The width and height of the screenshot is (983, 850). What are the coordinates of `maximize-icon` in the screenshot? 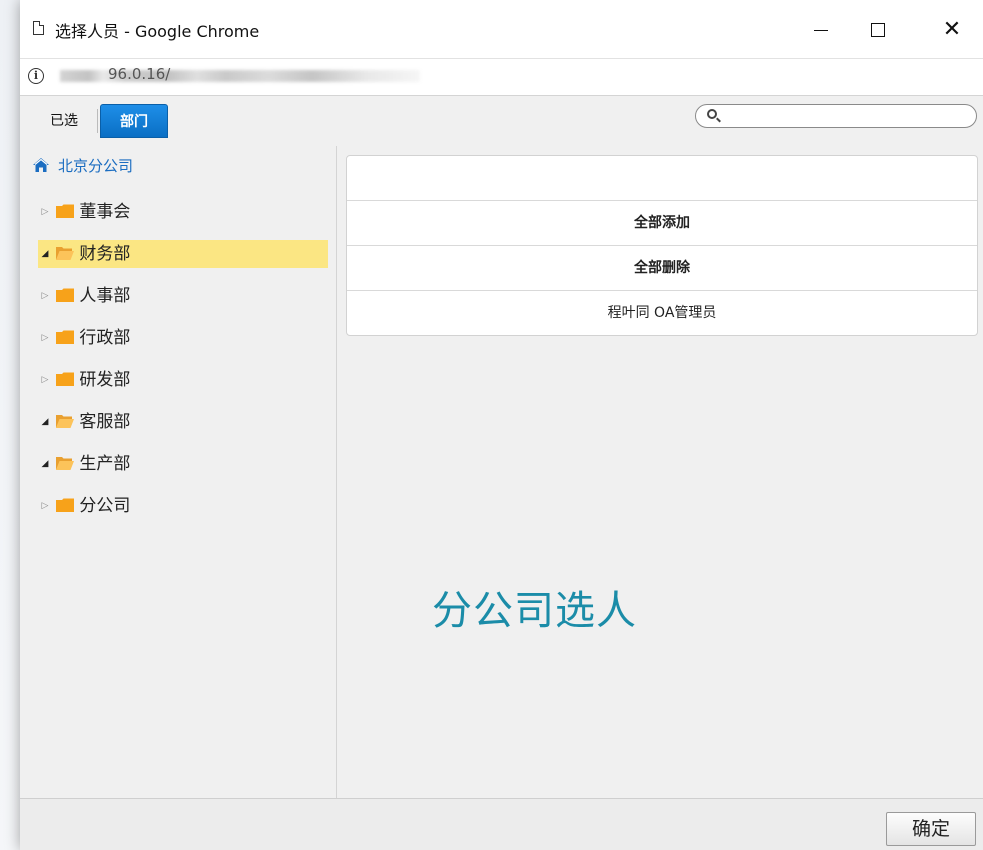 It's located at (878, 30).